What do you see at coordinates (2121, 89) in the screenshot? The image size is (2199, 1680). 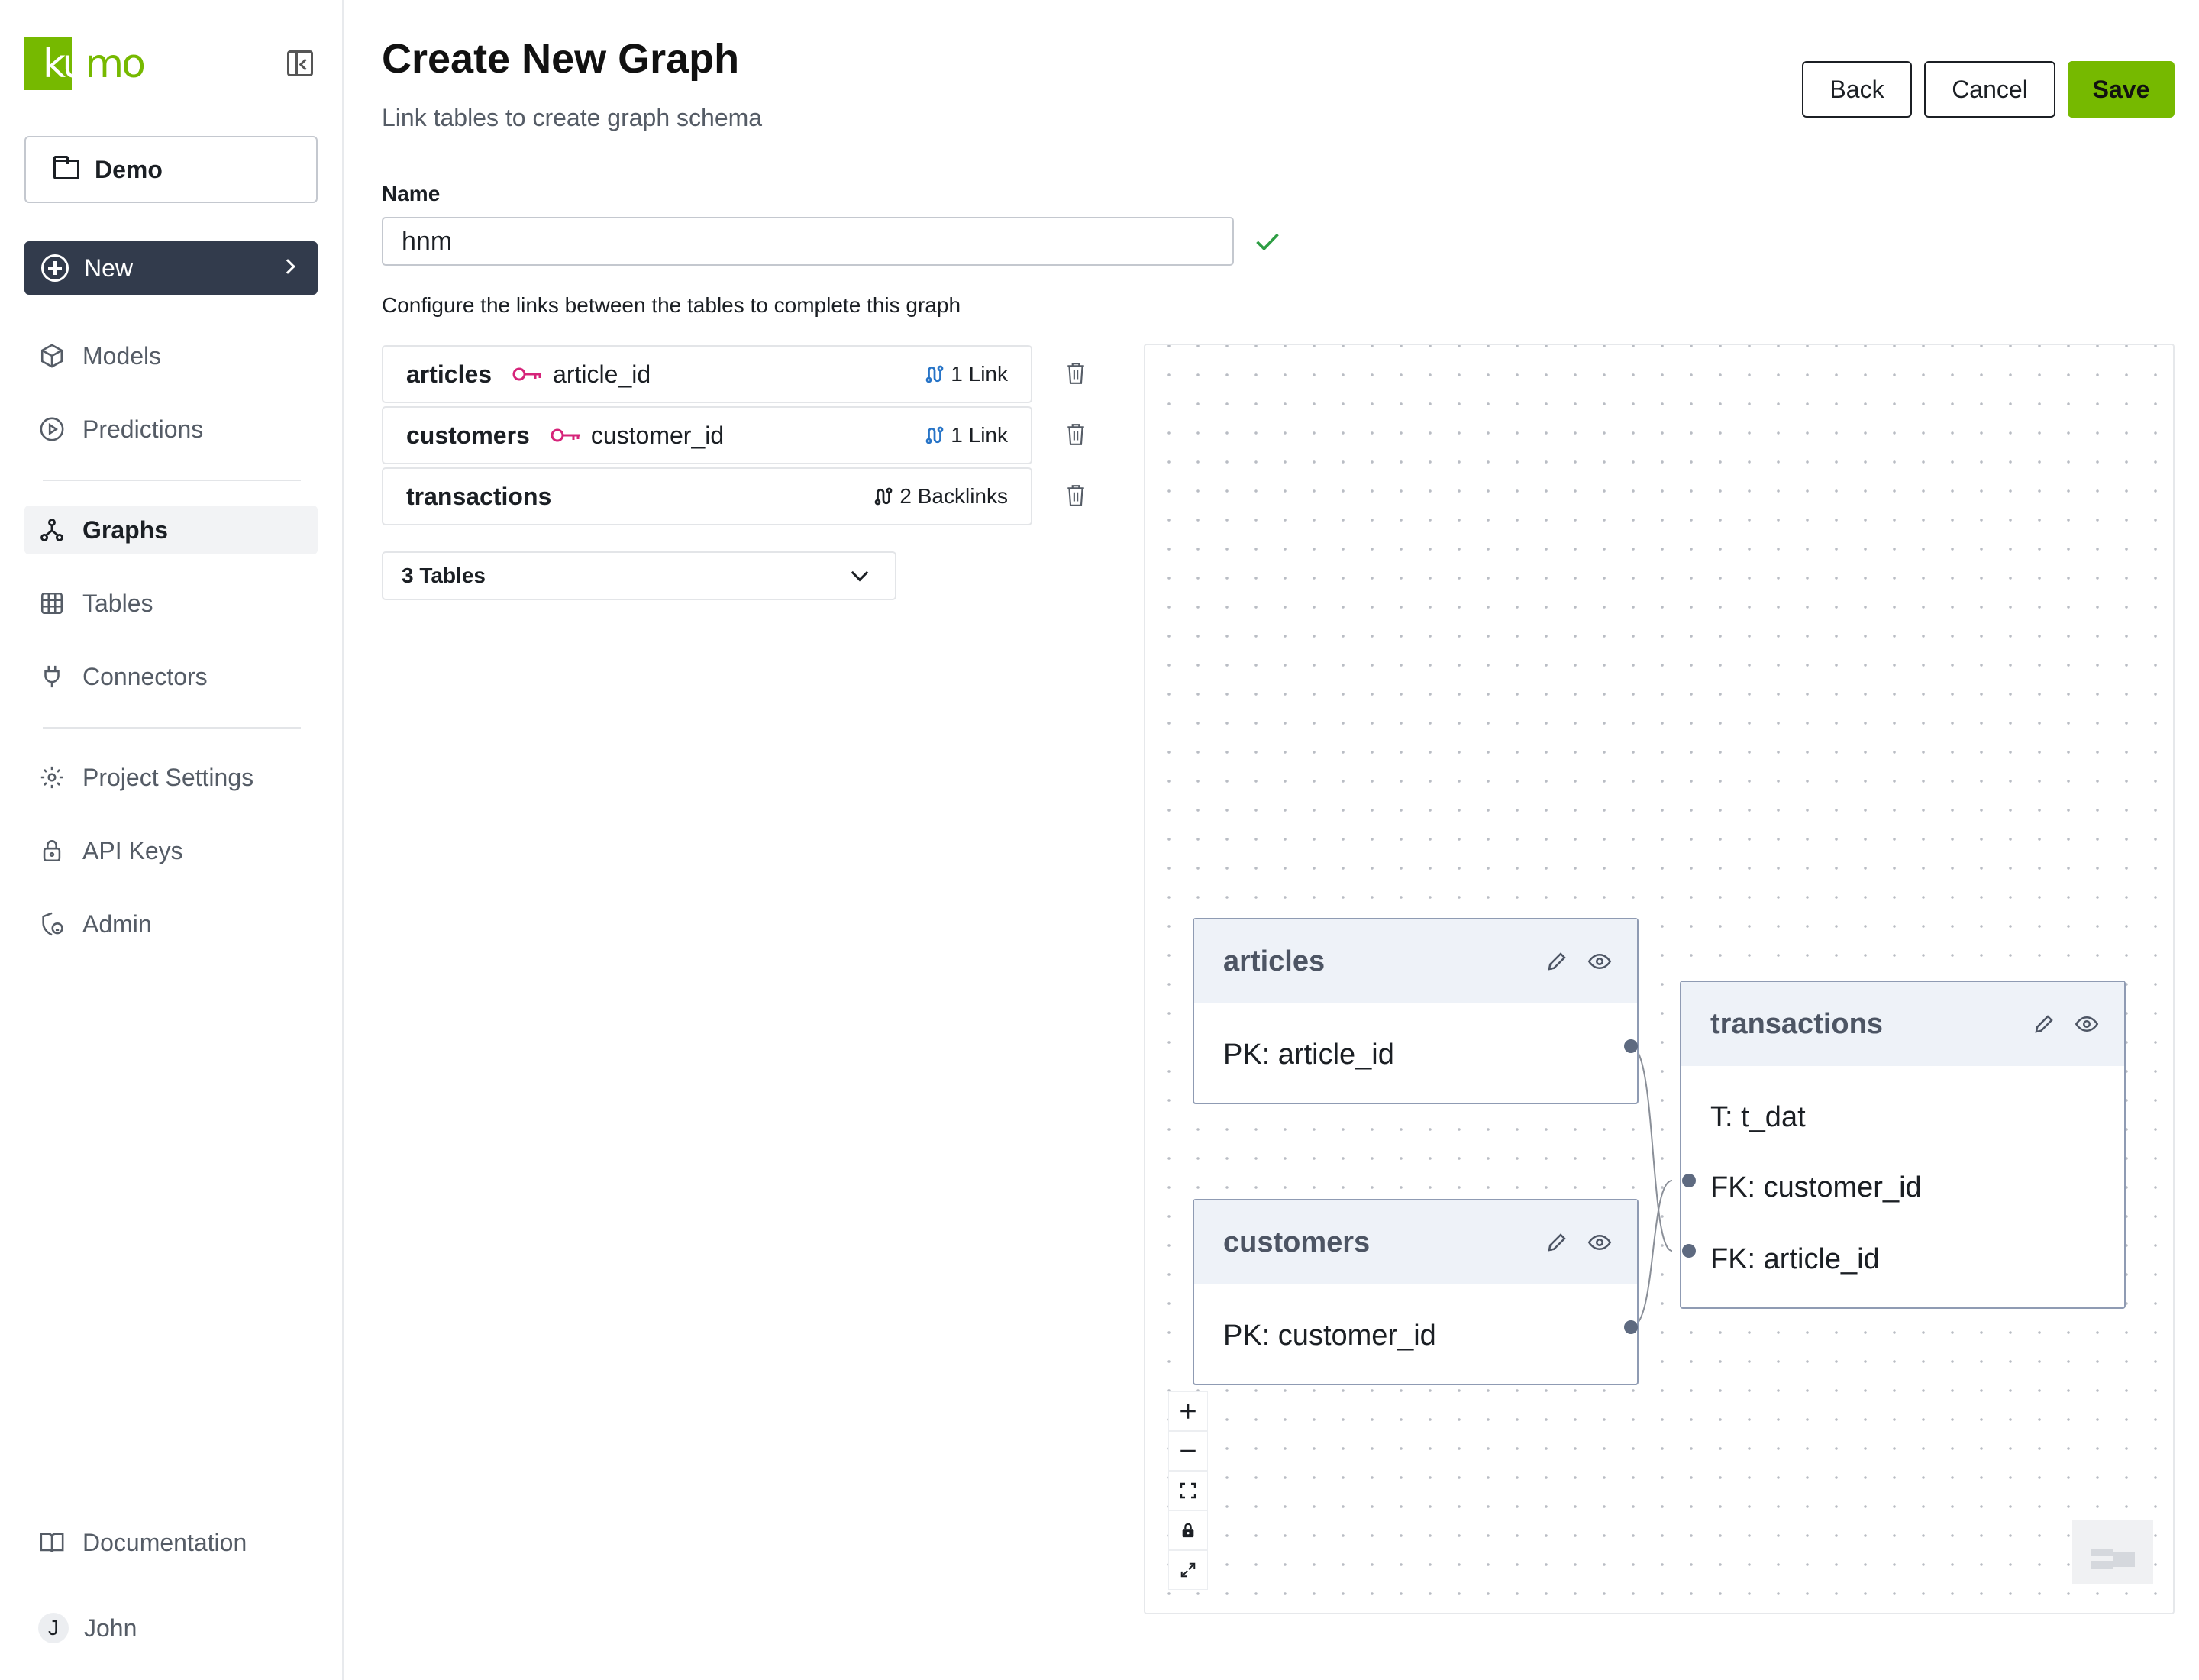 I see `save-button: Save` at bounding box center [2121, 89].